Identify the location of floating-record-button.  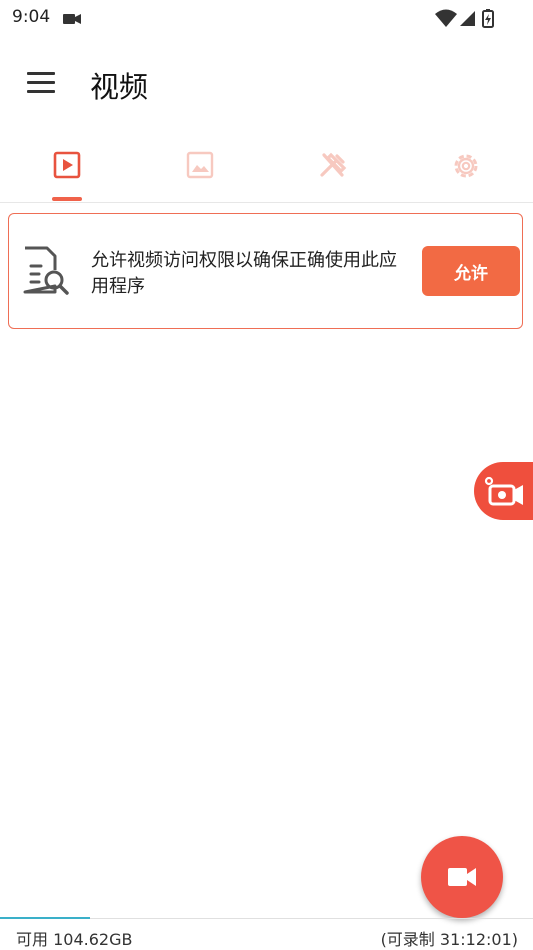
(503, 491).